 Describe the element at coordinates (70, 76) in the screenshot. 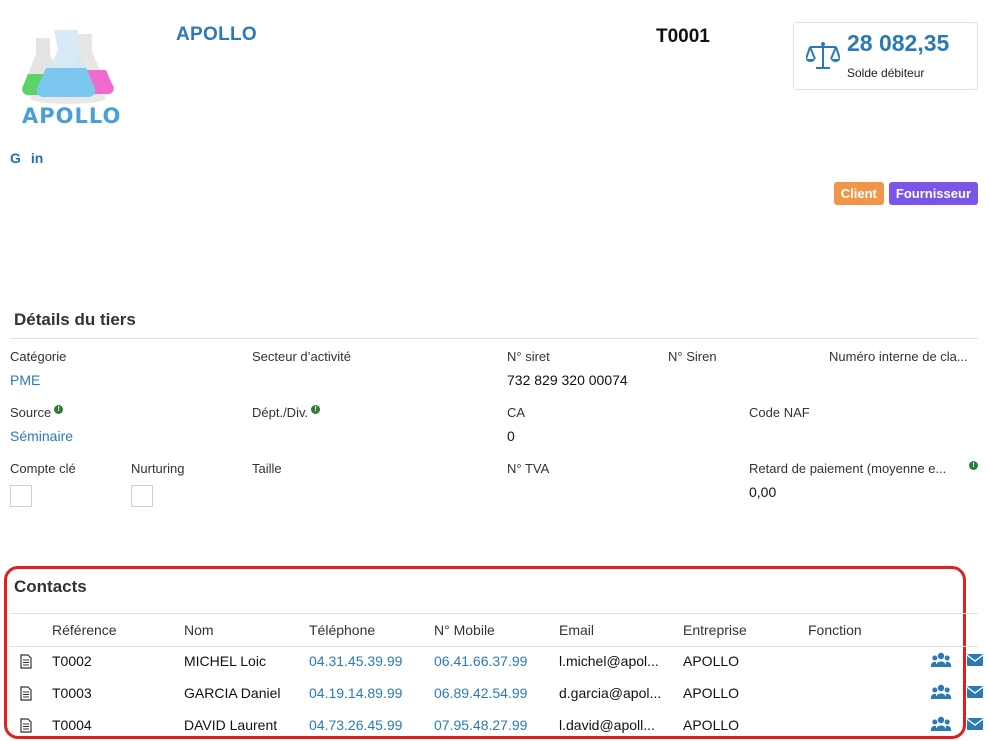

I see `company-logo: APOLLO` at that location.